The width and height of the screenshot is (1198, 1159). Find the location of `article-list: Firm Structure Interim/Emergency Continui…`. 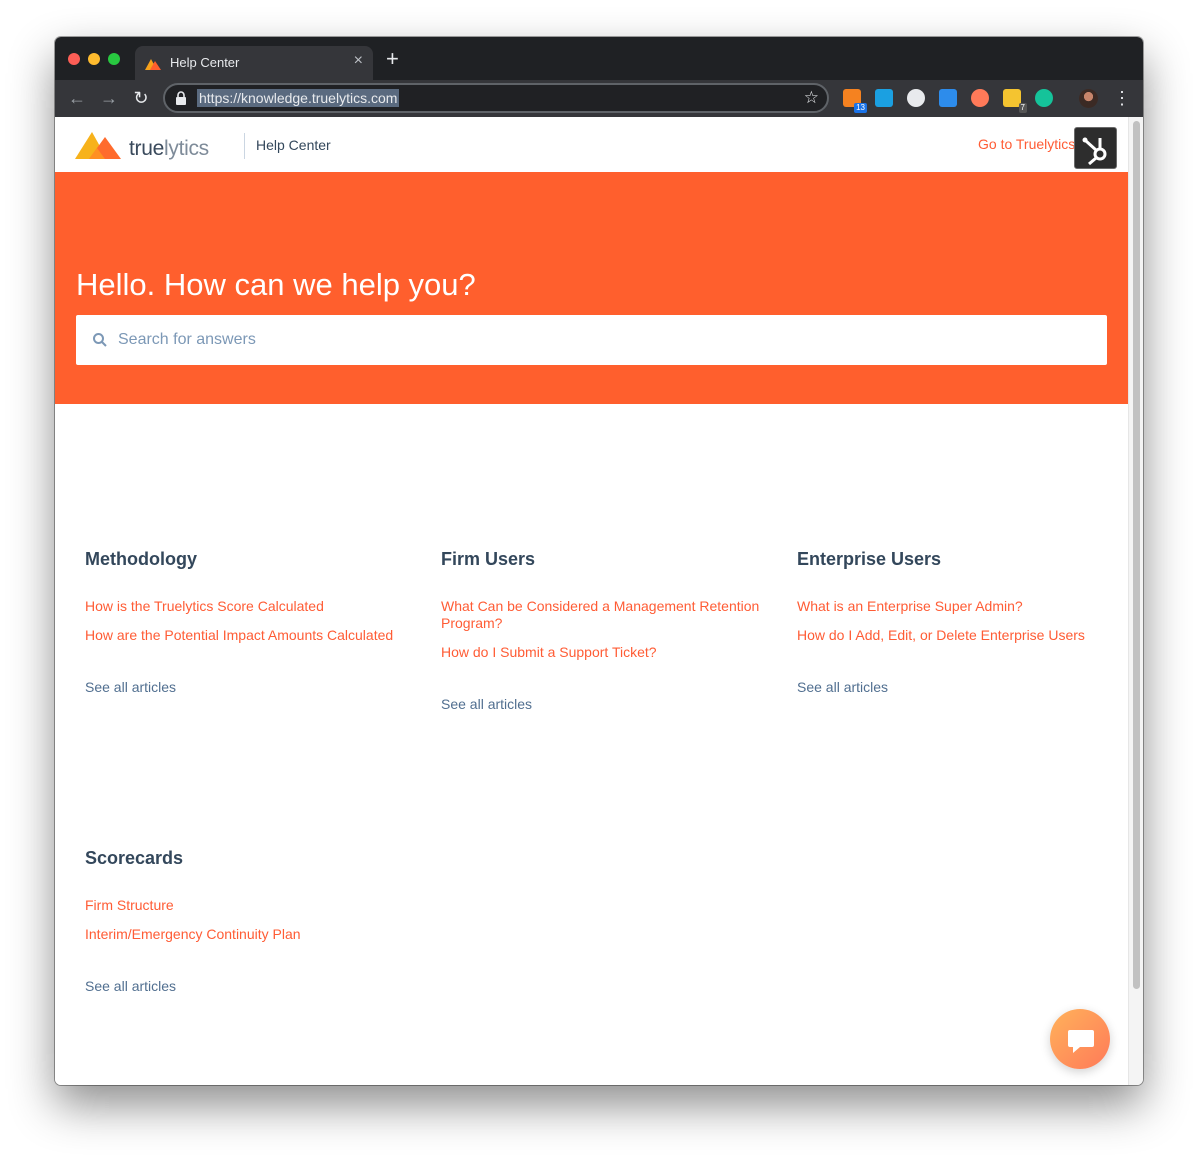

article-list: Firm Structure Interim/Emergency Continui… is located at coordinates (245, 920).